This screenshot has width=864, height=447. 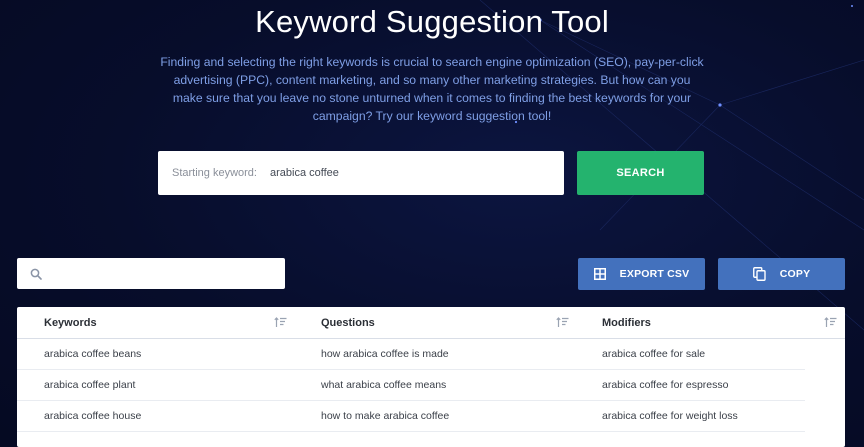 What do you see at coordinates (436, 354) in the screenshot?
I see `table-row: how arabica coffee is made` at bounding box center [436, 354].